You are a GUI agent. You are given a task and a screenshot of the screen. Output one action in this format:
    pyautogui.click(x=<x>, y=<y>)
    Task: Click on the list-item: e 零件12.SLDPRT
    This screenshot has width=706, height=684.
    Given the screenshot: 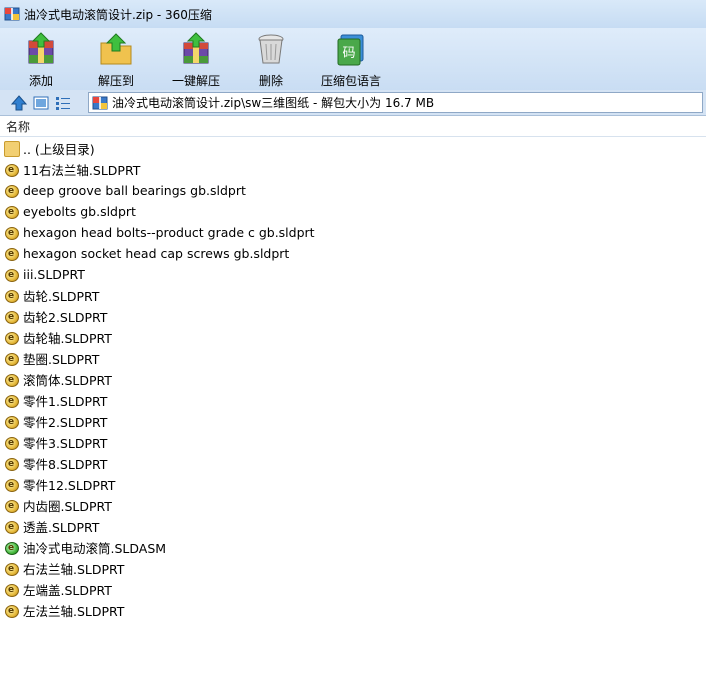 What is the action you would take?
    pyautogui.click(x=353, y=484)
    